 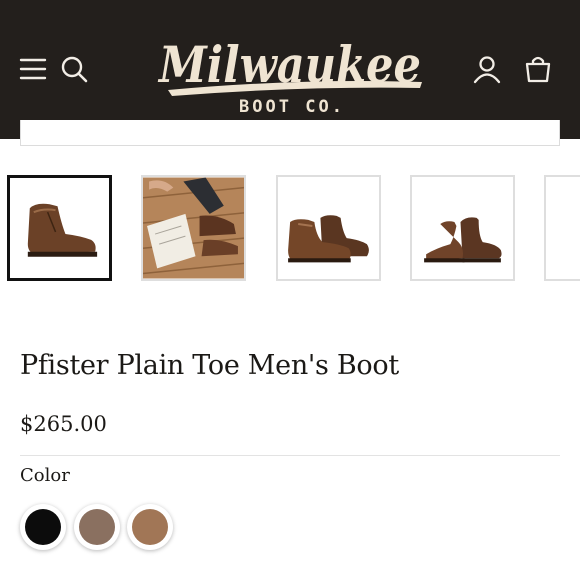 I want to click on menu-icon, so click(x=33, y=69).